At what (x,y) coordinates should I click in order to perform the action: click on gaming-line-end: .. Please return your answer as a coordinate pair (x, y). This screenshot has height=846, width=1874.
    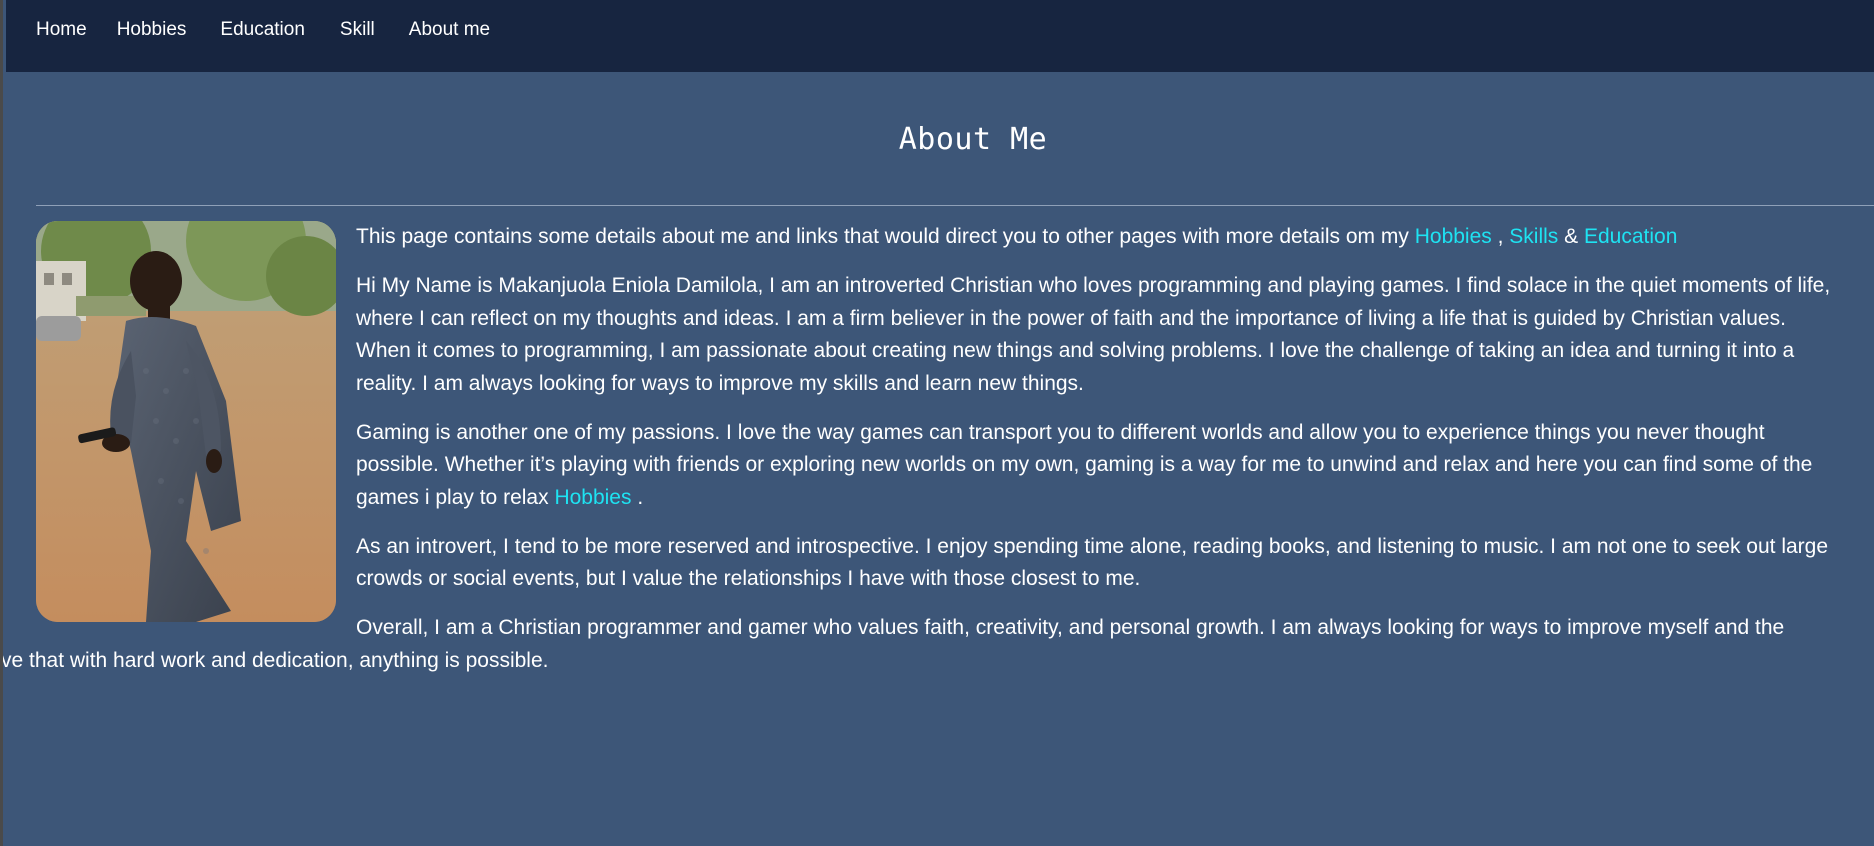
    Looking at the image, I should click on (637, 497).